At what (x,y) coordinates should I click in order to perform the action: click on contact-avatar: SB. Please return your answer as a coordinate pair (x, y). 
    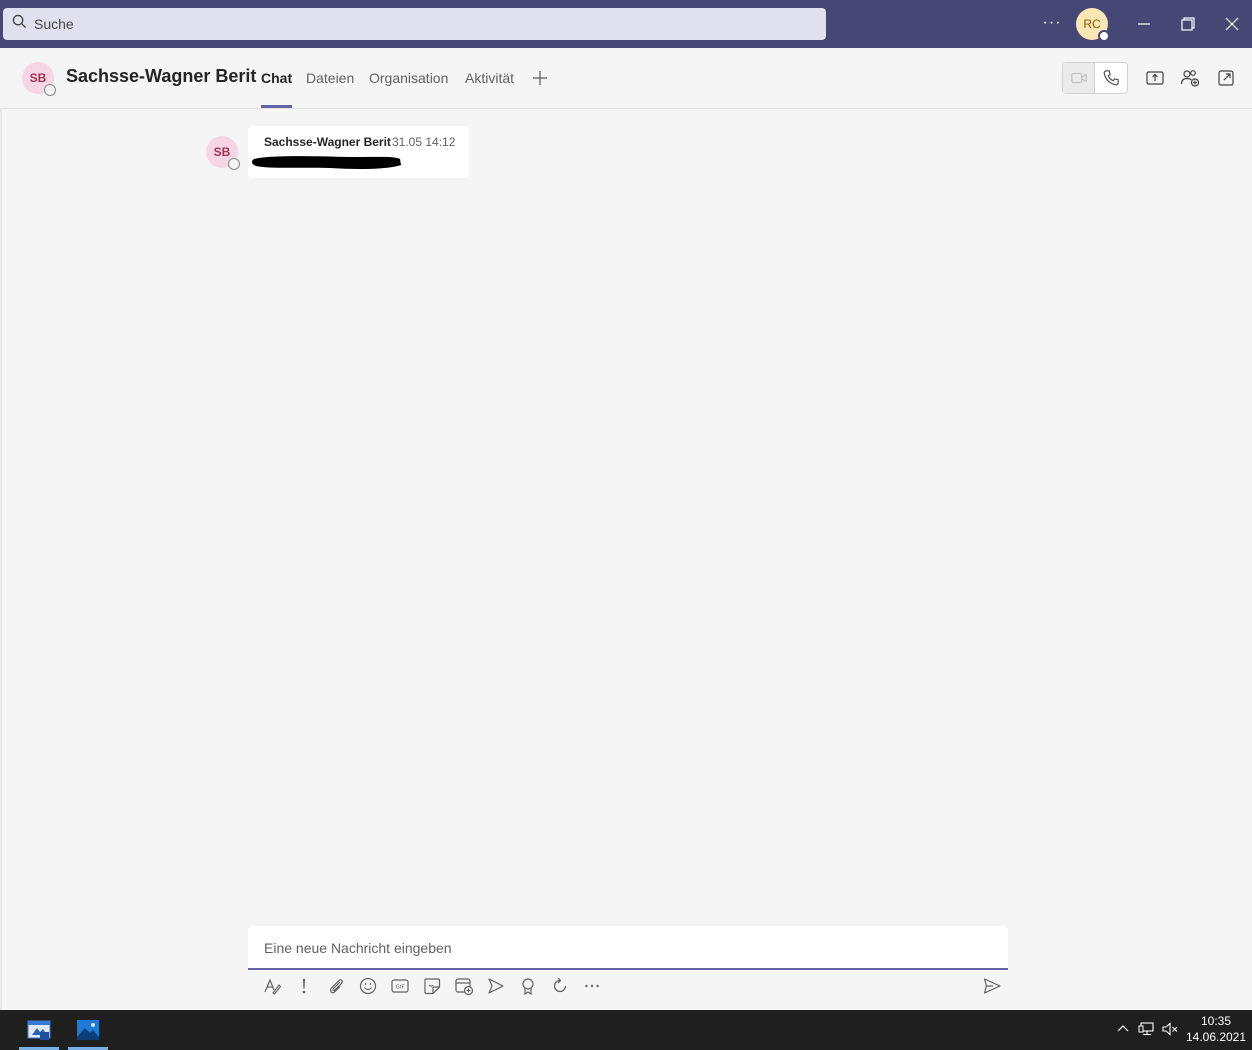
    Looking at the image, I should click on (39, 79).